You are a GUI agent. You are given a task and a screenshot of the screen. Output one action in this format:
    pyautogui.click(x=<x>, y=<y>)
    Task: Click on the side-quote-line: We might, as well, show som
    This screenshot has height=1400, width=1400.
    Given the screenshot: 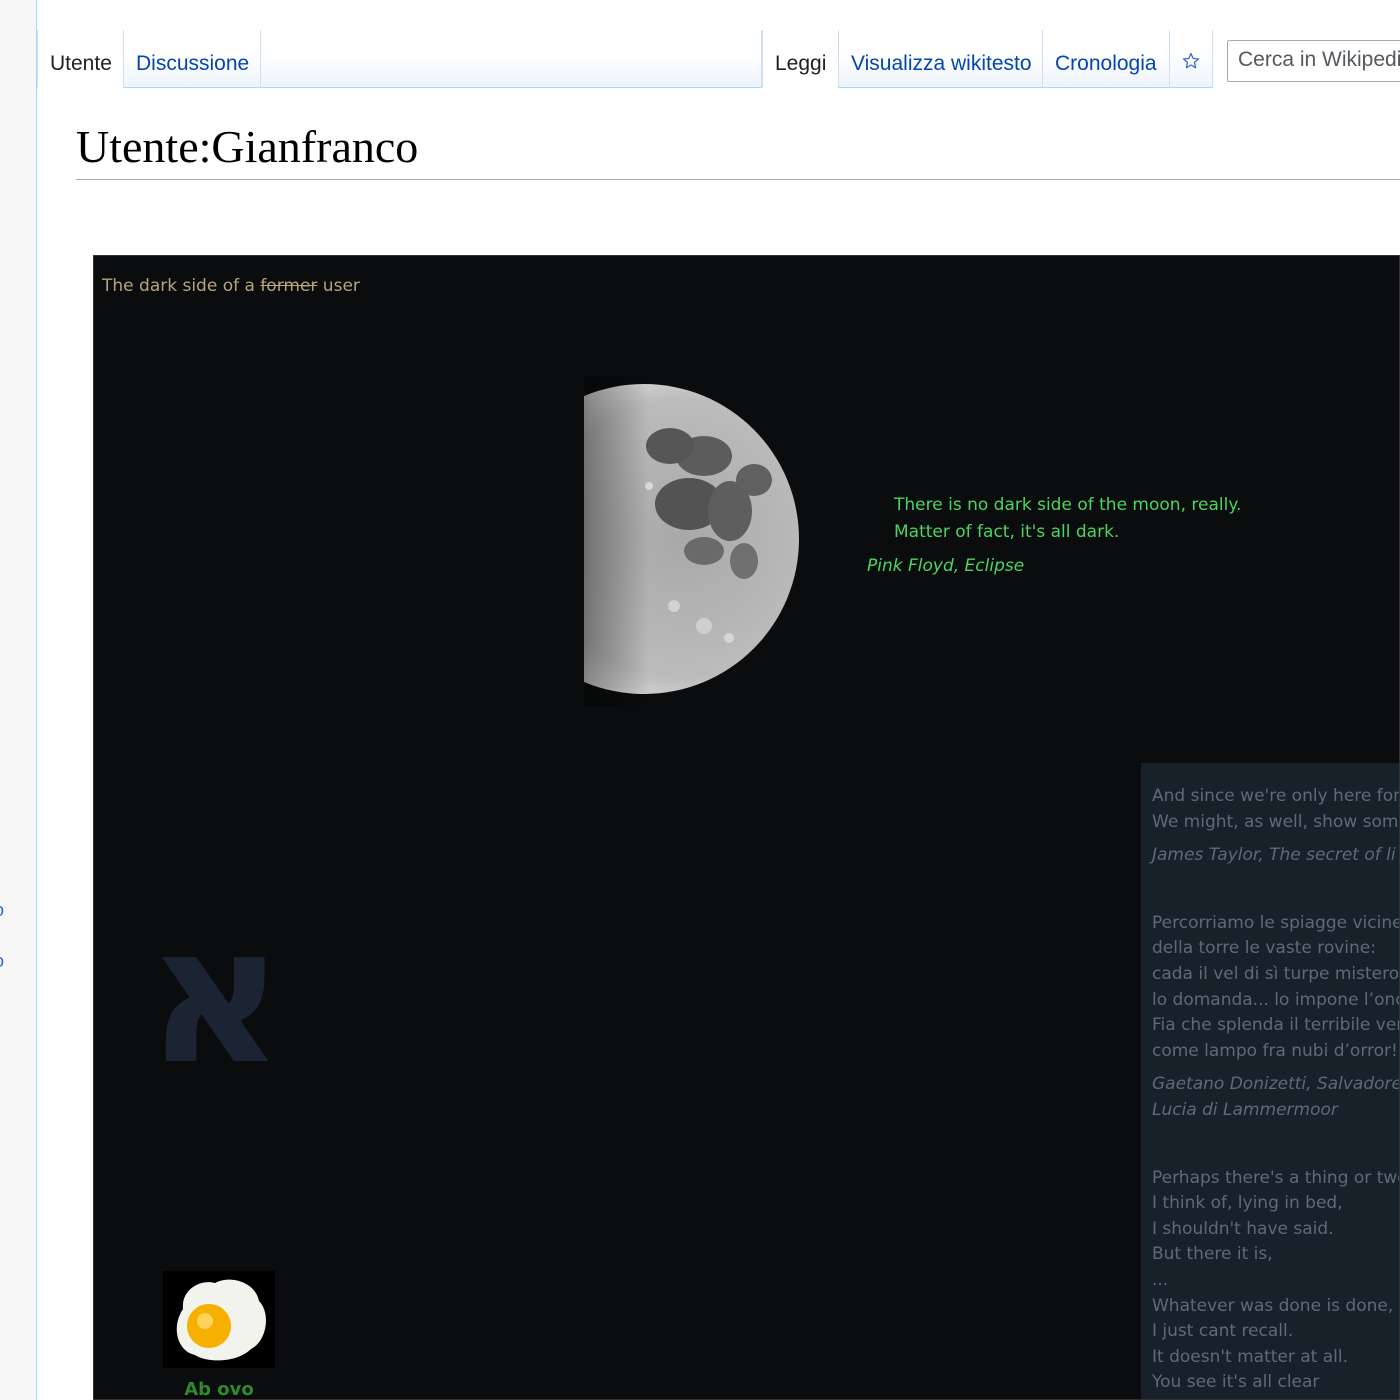 What is the action you would take?
    pyautogui.click(x=1275, y=821)
    